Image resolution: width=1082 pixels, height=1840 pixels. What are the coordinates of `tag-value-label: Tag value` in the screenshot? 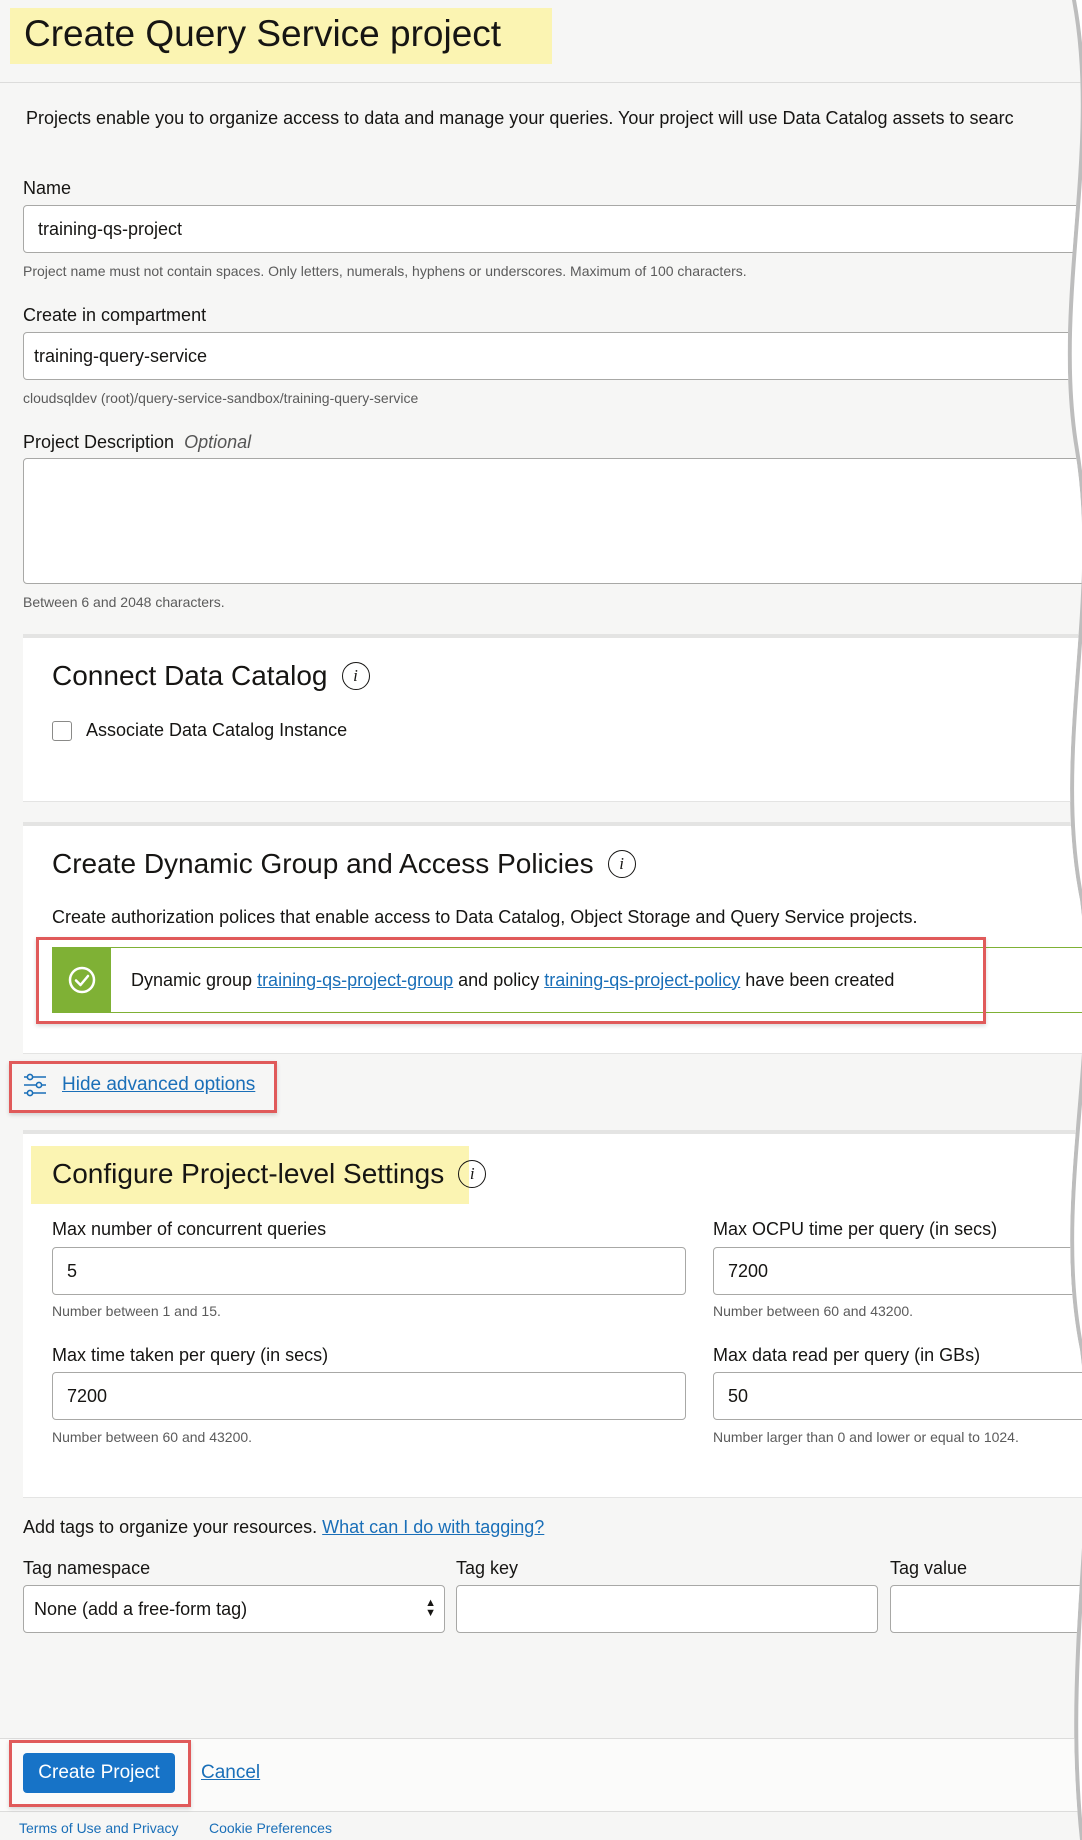 It's located at (929, 1568).